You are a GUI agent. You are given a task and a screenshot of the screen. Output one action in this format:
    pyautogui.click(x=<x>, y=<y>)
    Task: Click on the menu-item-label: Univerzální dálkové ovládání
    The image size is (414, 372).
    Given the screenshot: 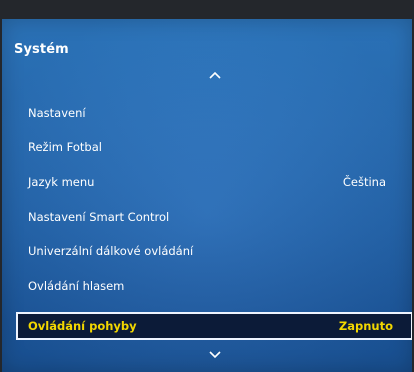 What is the action you would take?
    pyautogui.click(x=111, y=251)
    